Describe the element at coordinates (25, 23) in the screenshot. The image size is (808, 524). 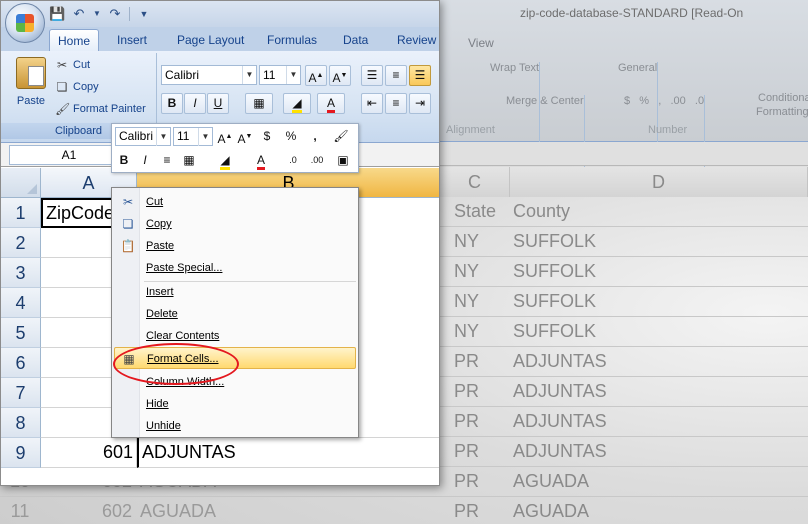
I see `office-button` at that location.